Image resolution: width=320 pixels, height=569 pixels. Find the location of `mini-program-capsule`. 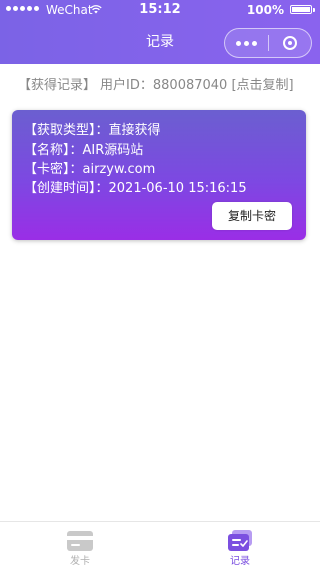

mini-program-capsule is located at coordinates (268, 43).